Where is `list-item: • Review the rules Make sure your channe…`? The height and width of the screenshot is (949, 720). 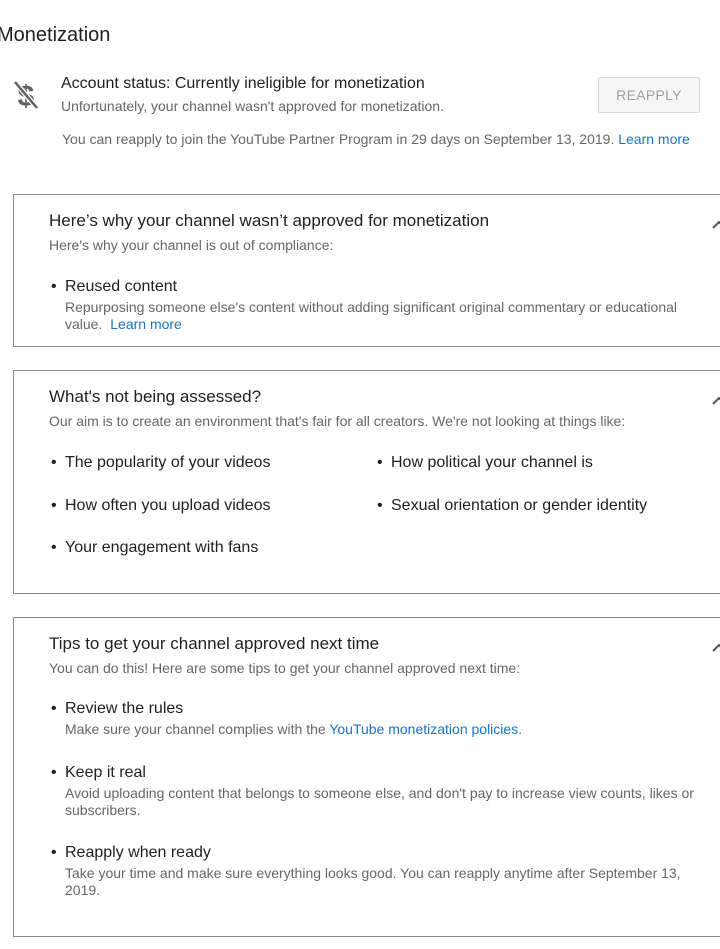
list-item: • Review the rules Make sure your channe… is located at coordinates (286, 718).